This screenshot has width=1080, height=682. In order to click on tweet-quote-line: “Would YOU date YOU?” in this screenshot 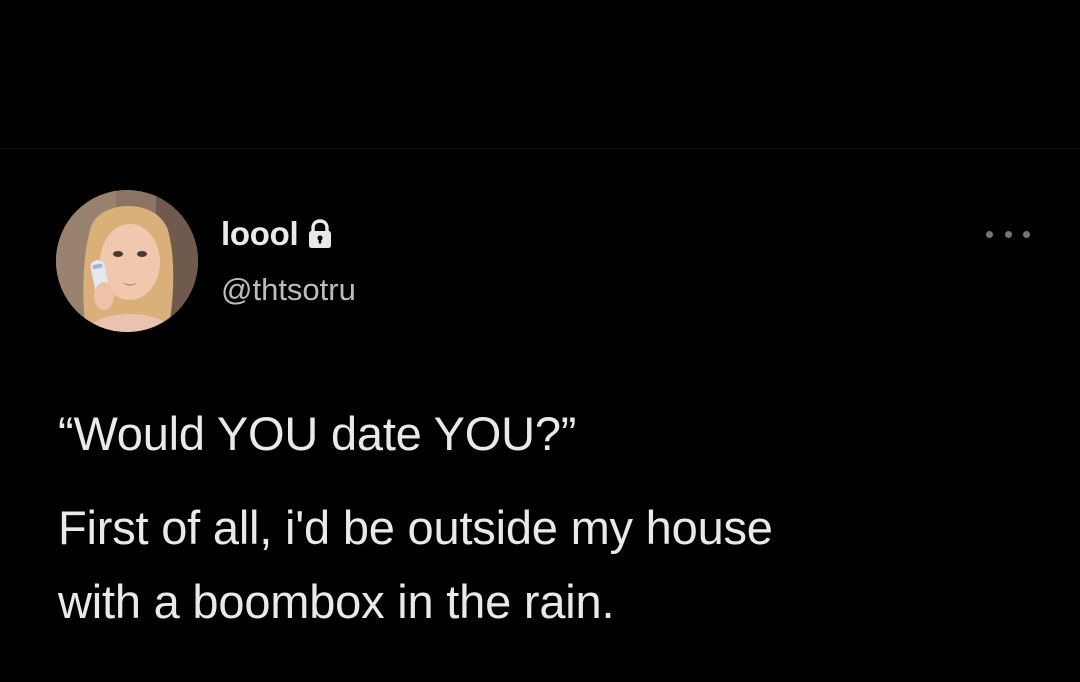, I will do `click(317, 433)`.